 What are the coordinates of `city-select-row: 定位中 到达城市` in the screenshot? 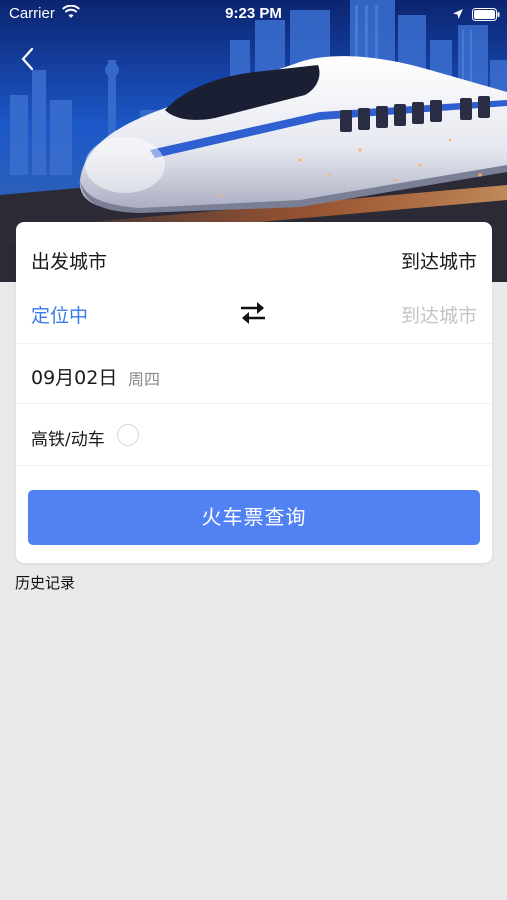 It's located at (254, 317).